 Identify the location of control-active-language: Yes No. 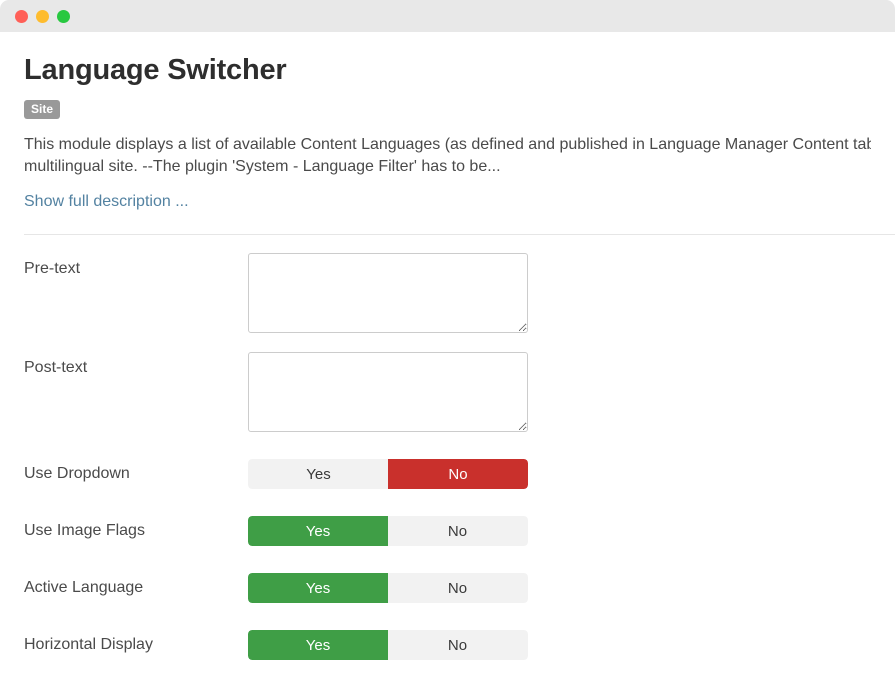
(559, 588).